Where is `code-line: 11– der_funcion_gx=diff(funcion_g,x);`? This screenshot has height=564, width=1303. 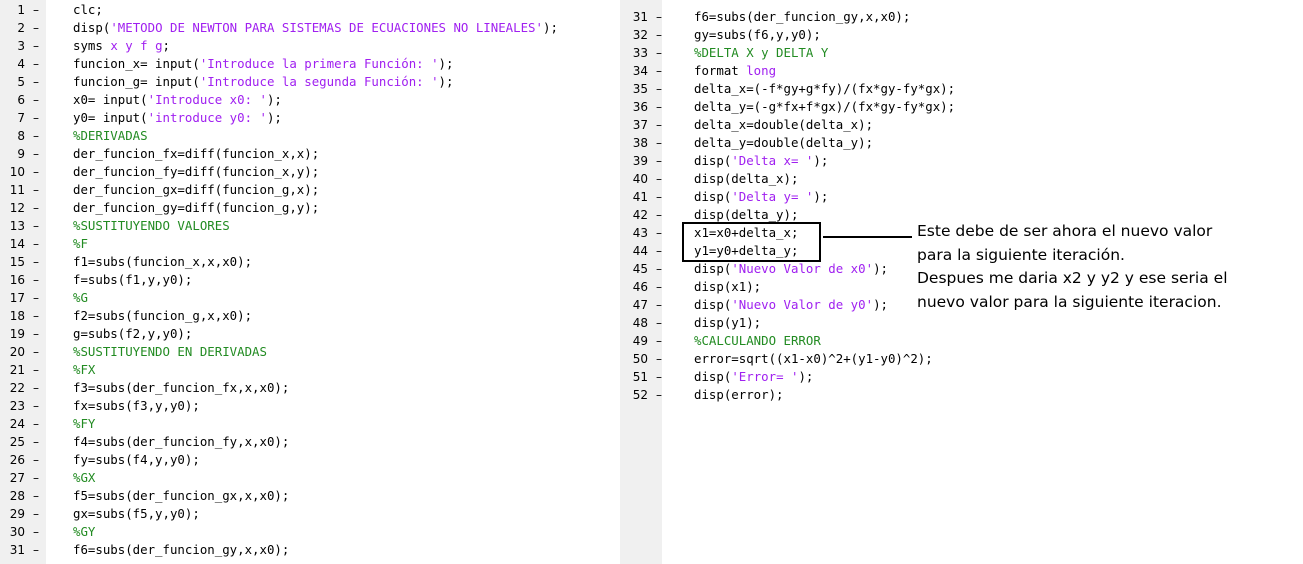
code-line: 11– der_funcion_gx=diff(funcion_g,x); is located at coordinates (305, 190).